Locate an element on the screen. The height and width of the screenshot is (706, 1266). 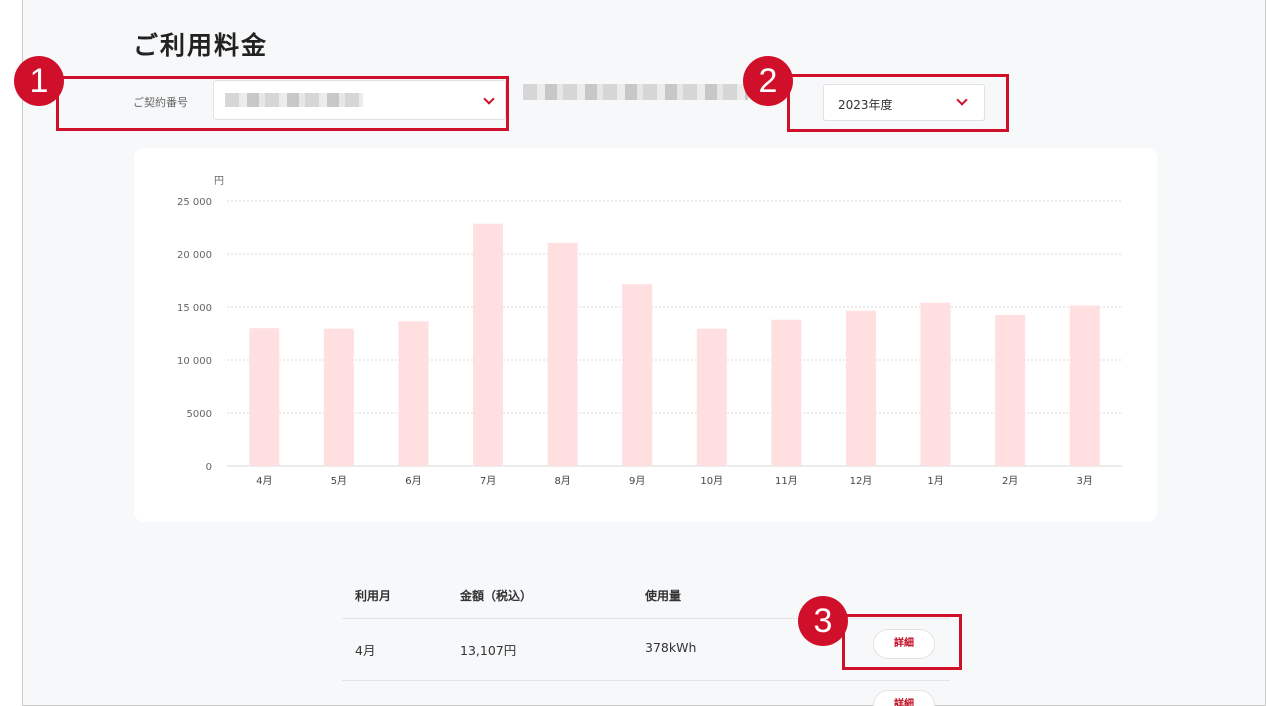
x-tick-label: 4月 is located at coordinates (264, 481).